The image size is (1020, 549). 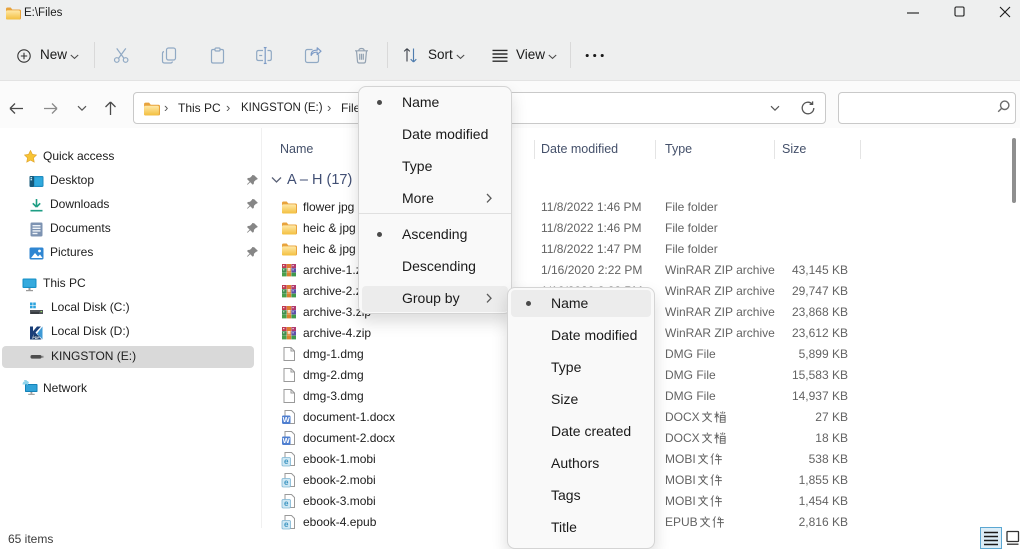 I want to click on svg-text: PDF, so click(x=36, y=338).